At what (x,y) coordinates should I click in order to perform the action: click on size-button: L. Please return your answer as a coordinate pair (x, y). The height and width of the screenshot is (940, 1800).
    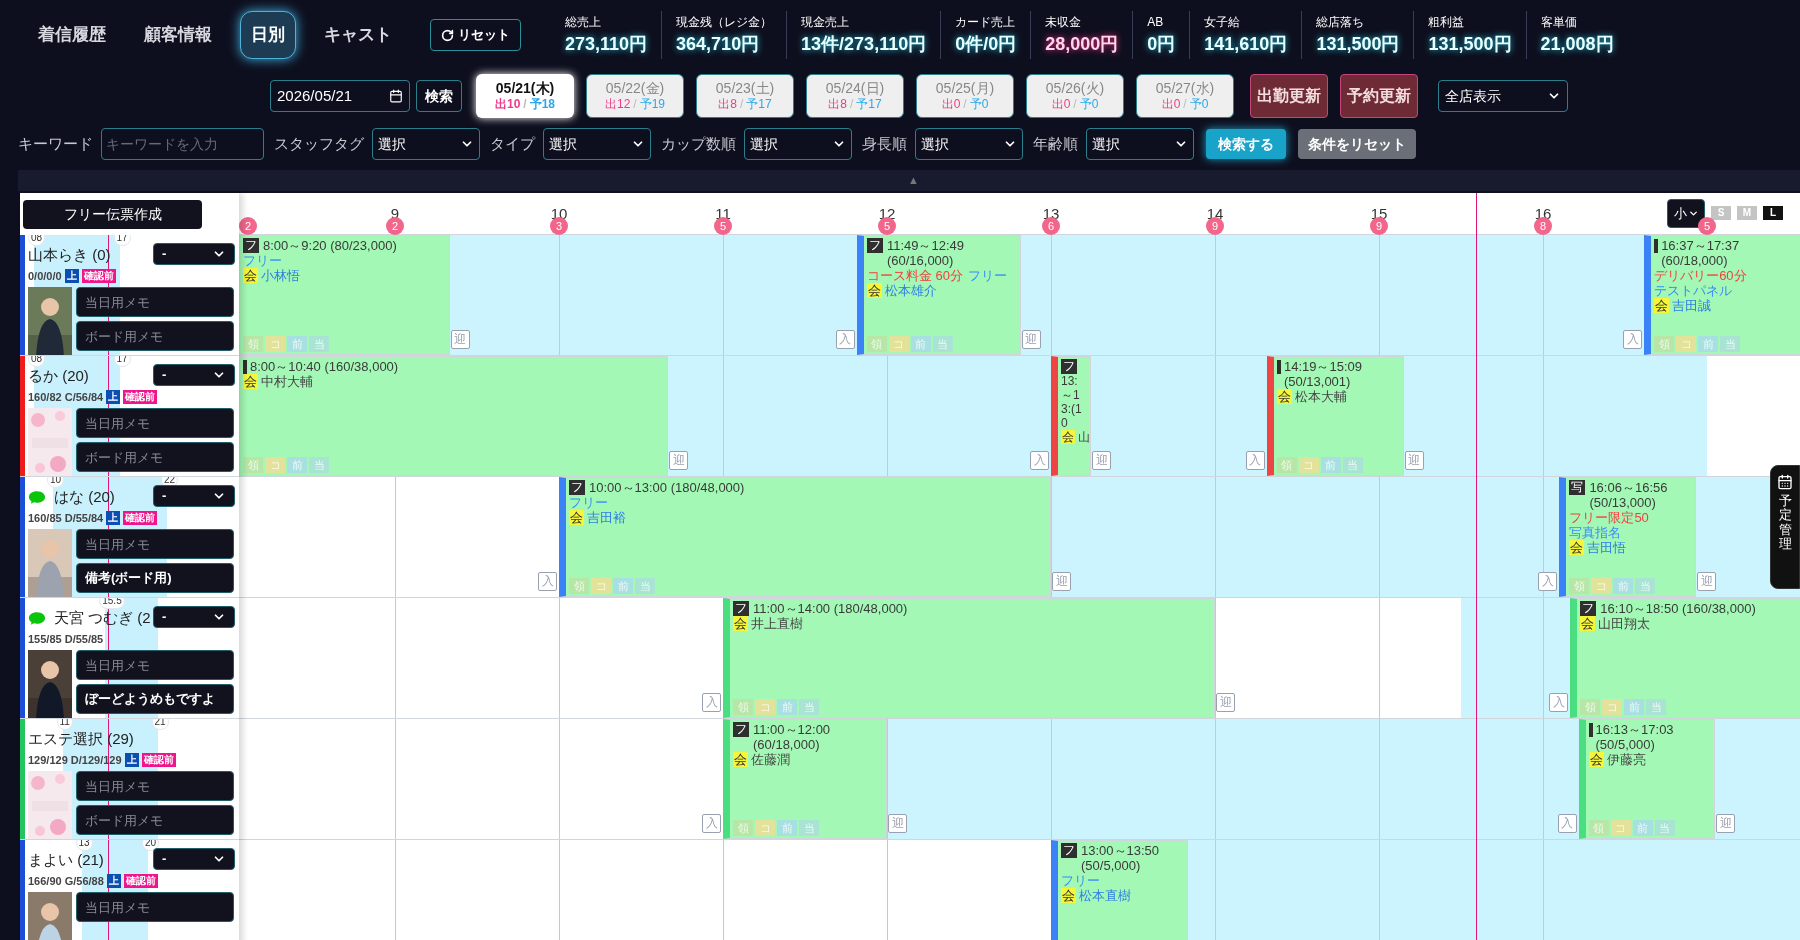
    Looking at the image, I should click on (1773, 213).